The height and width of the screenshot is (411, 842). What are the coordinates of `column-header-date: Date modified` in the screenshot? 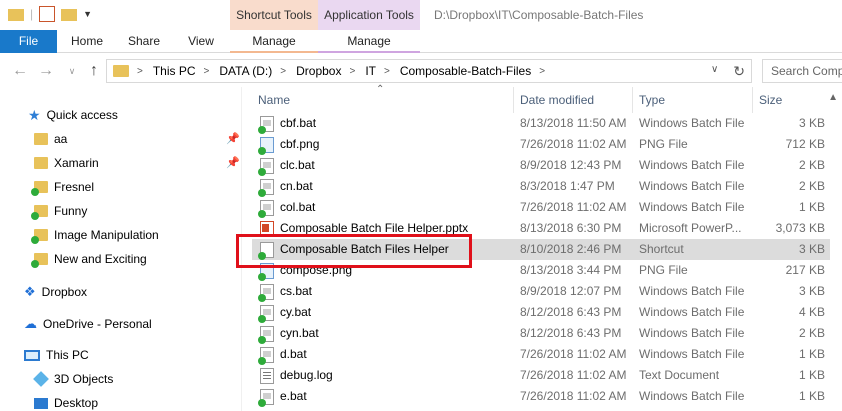 It's located at (573, 100).